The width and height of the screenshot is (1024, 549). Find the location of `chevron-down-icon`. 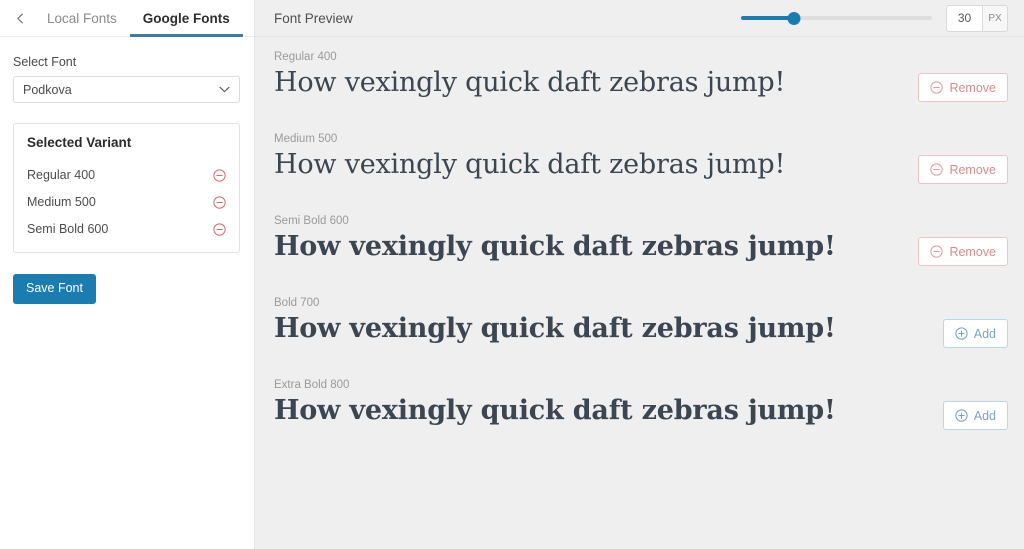

chevron-down-icon is located at coordinates (224, 90).